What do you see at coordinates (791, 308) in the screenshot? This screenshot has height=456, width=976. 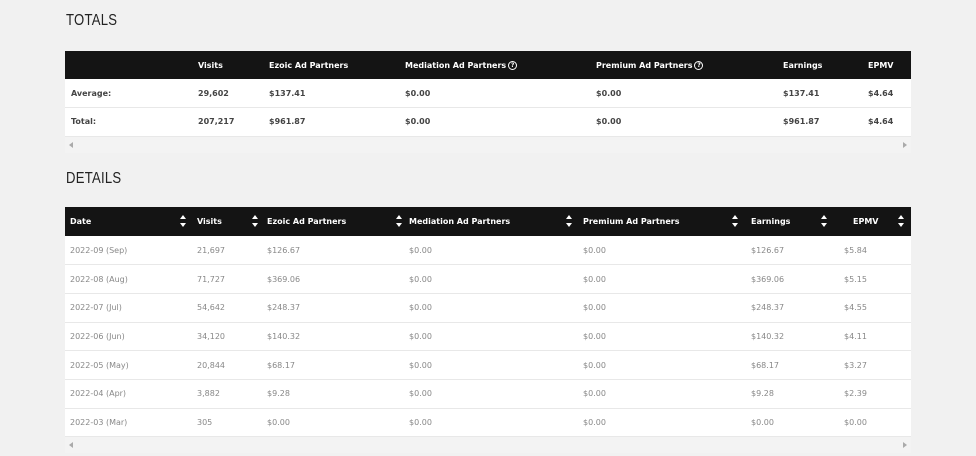 I see `details-cell-earnings: $248.37` at bounding box center [791, 308].